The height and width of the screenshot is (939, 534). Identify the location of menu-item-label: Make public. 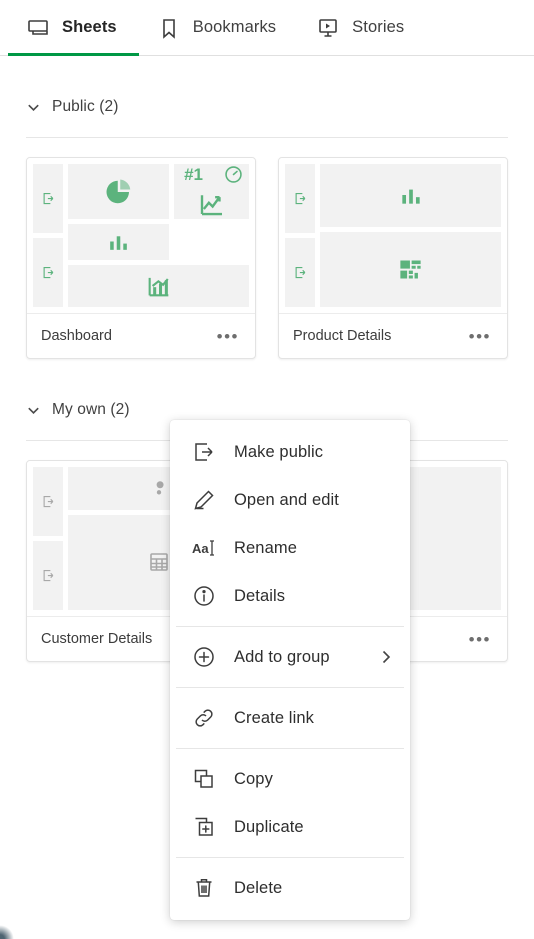
(279, 451).